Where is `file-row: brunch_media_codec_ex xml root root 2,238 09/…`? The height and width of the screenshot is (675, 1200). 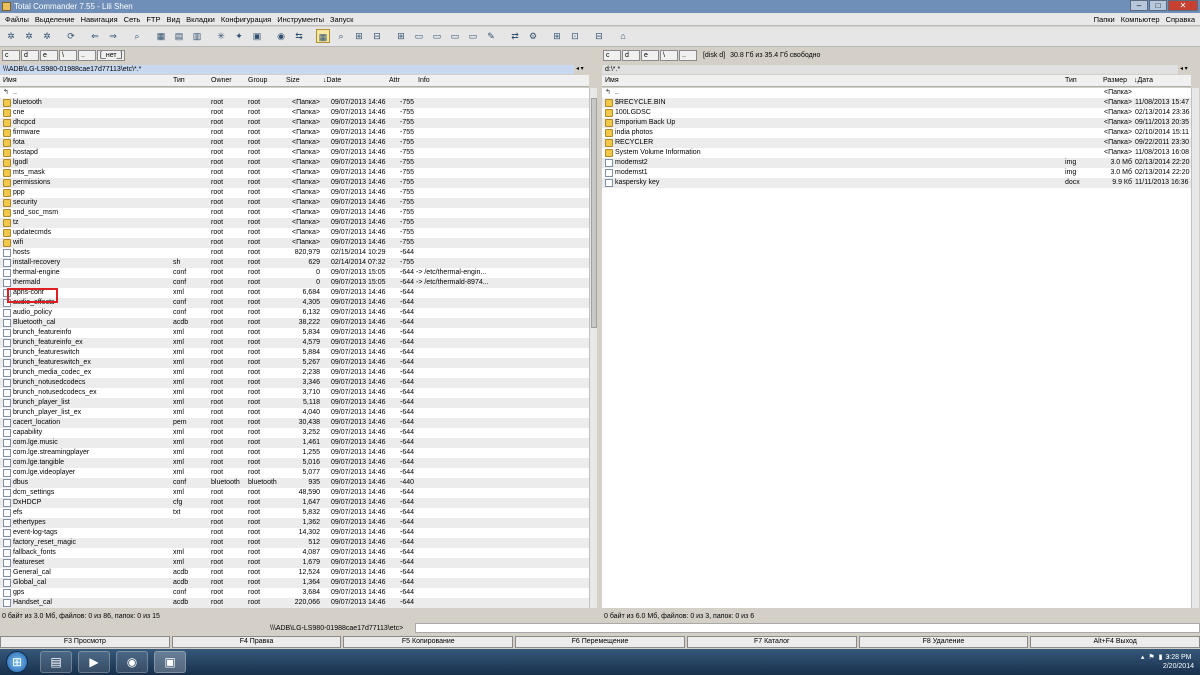 file-row: brunch_media_codec_ex xml root root 2,238 09/… is located at coordinates (294, 373).